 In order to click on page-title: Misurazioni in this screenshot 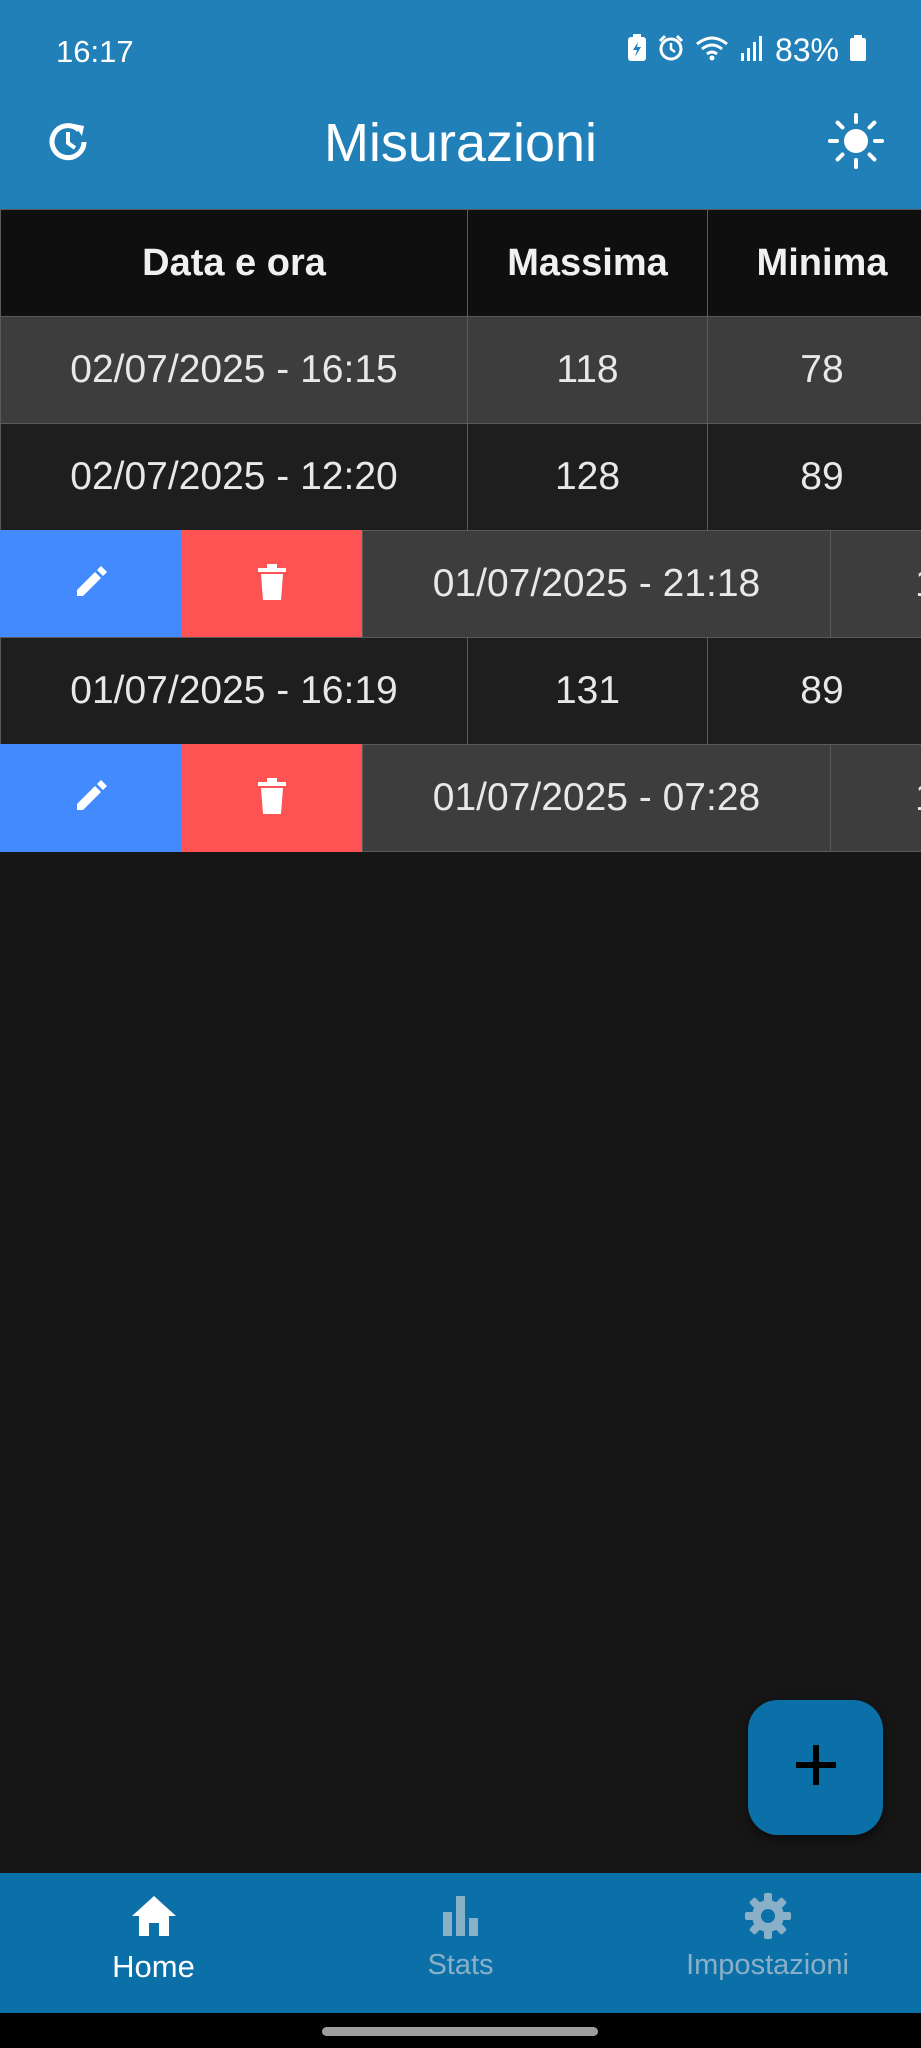, I will do `click(460, 143)`.